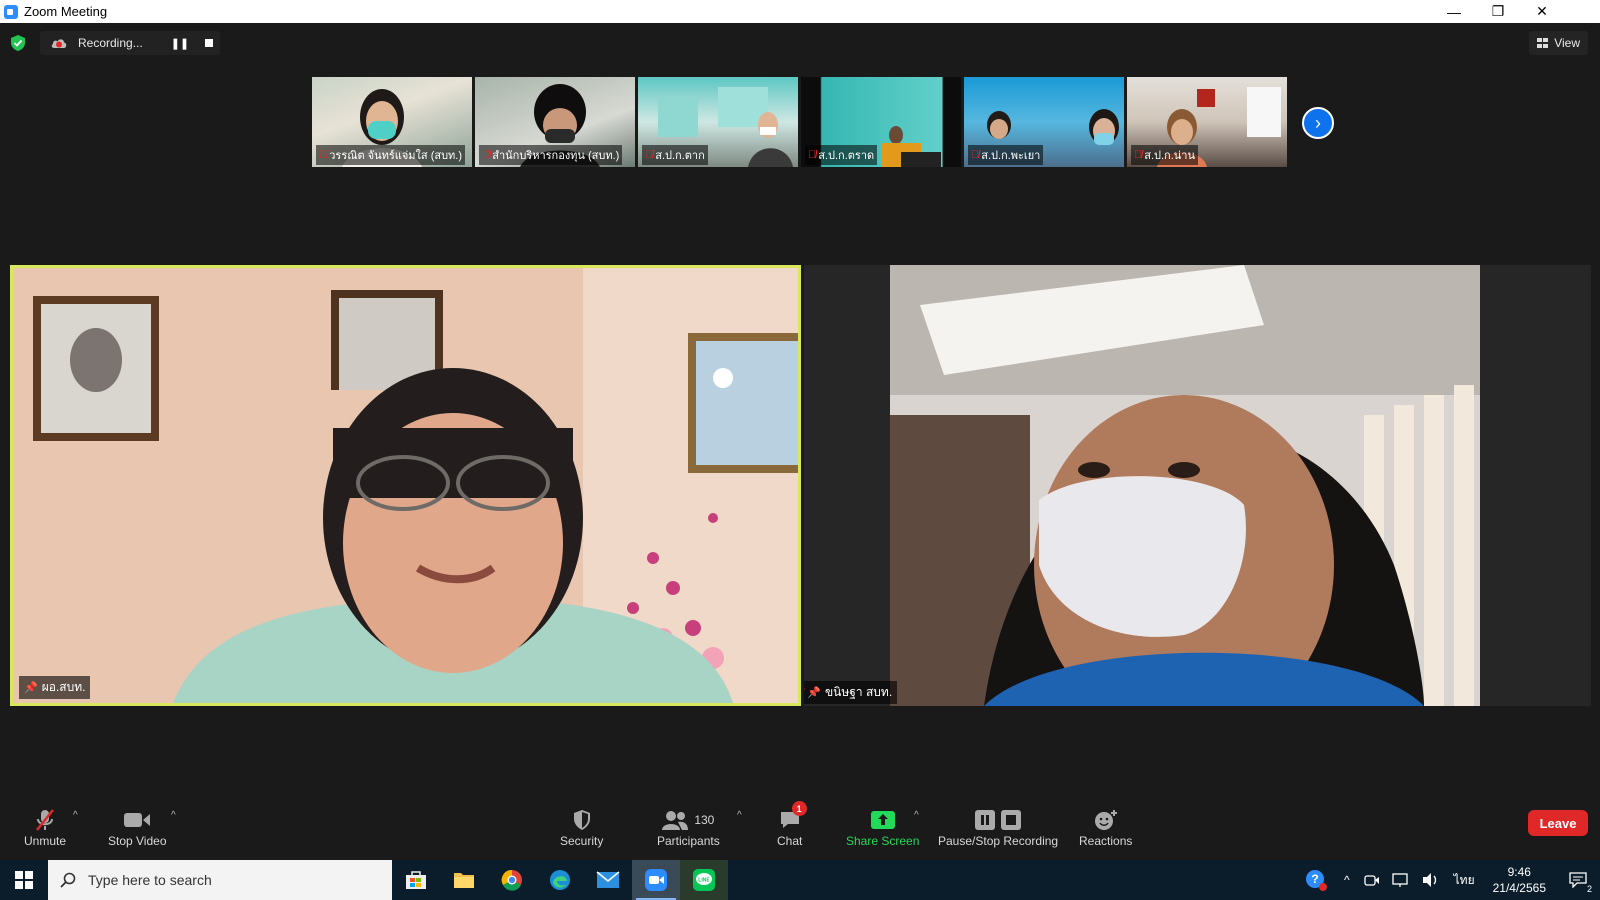 The height and width of the screenshot is (900, 1600). What do you see at coordinates (1542, 11) in the screenshot?
I see `close-button: ✕` at bounding box center [1542, 11].